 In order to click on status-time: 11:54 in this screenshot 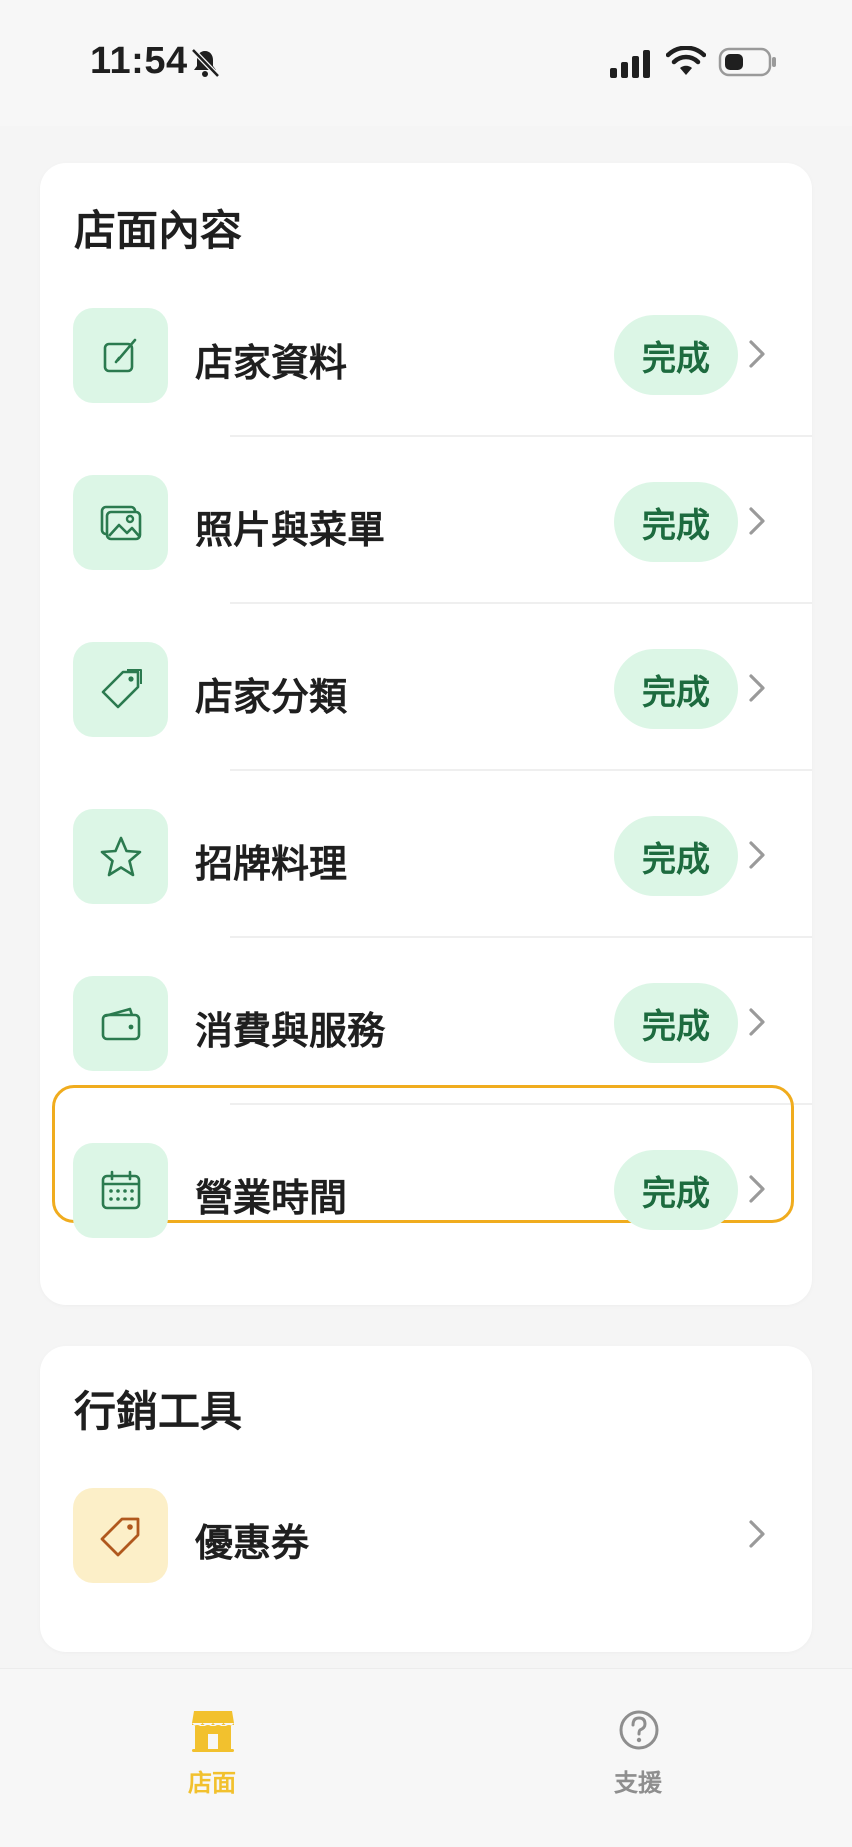, I will do `click(139, 61)`.